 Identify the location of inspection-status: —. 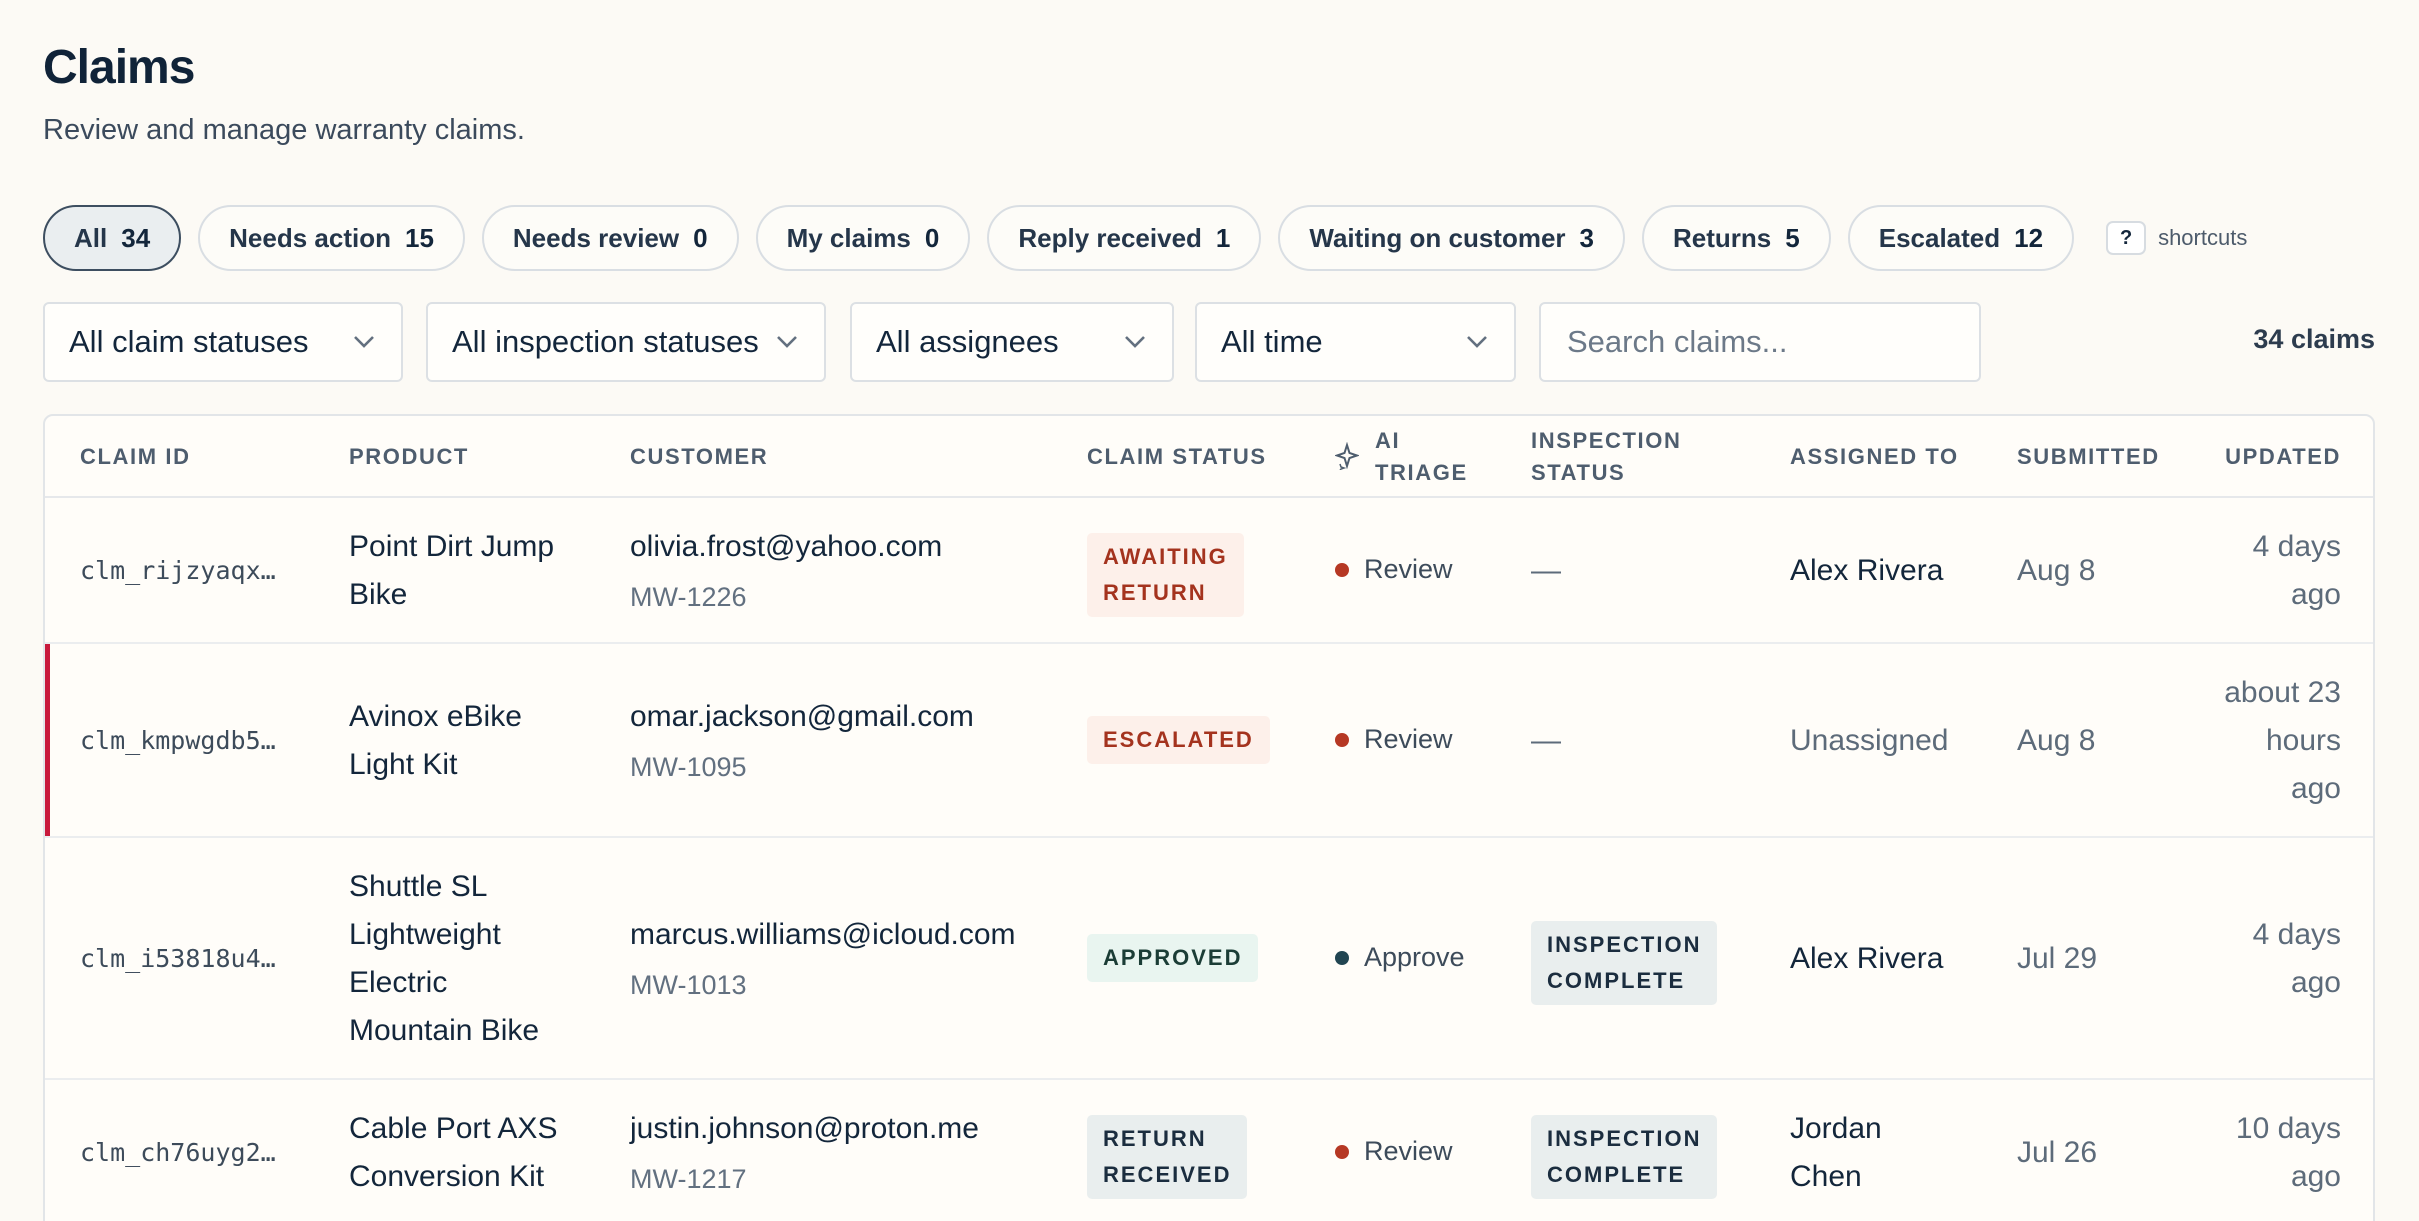
(1546, 570).